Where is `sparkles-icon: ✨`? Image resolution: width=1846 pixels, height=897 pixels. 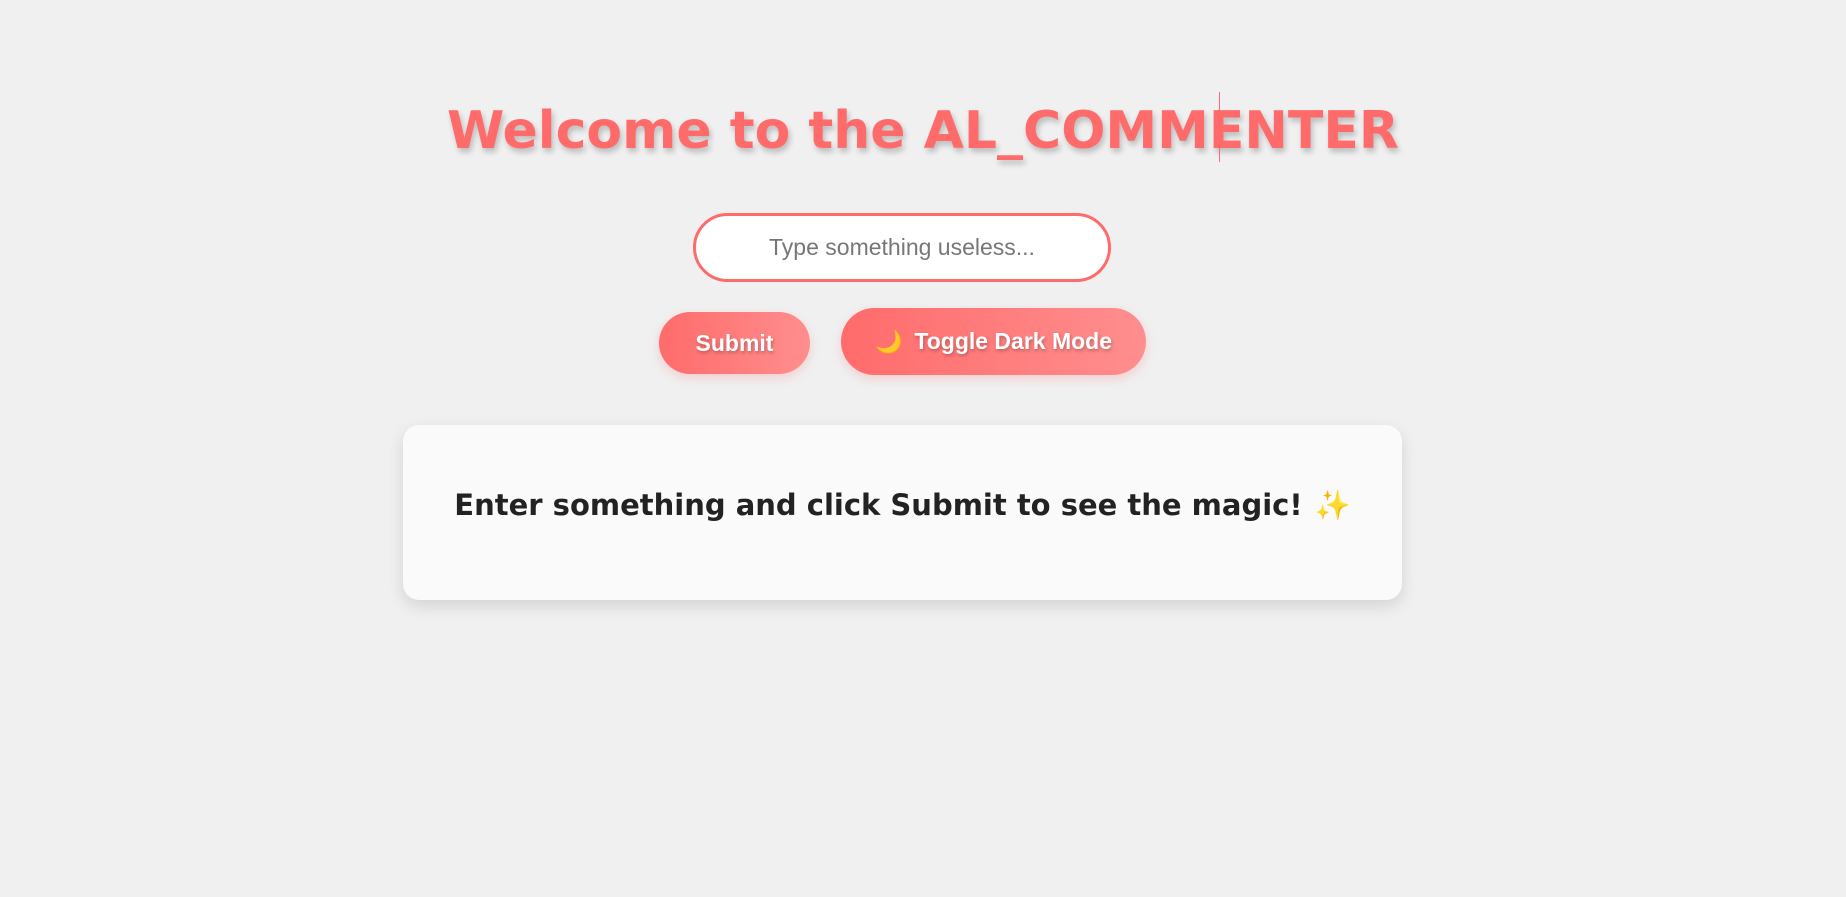
sparkles-icon: ✨ is located at coordinates (1332, 505).